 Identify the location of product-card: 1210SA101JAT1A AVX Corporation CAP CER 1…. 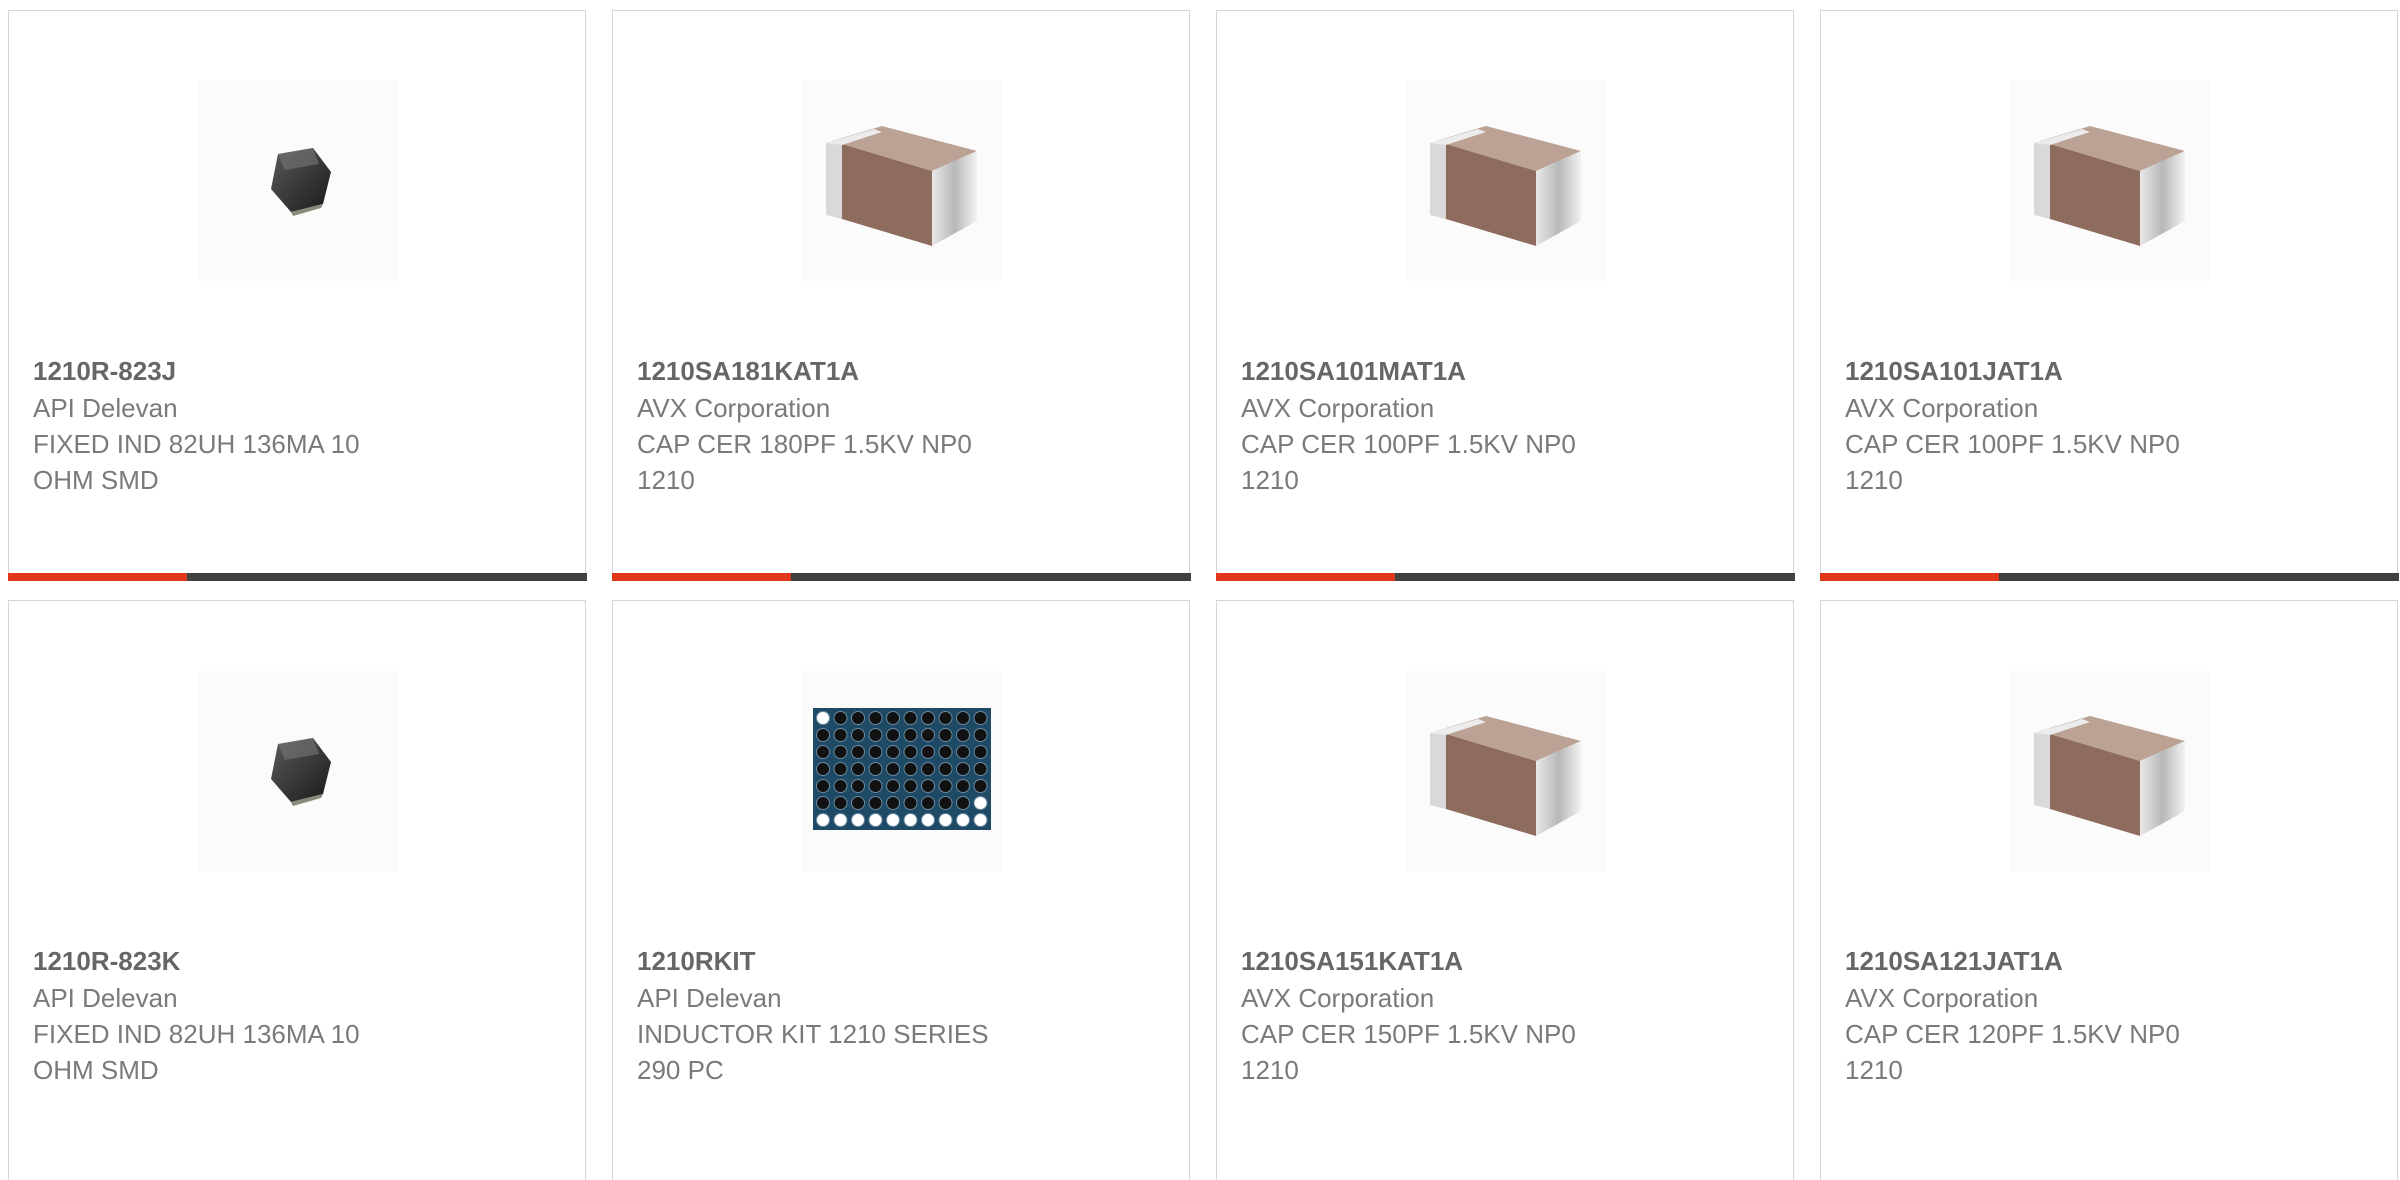
(2109, 295).